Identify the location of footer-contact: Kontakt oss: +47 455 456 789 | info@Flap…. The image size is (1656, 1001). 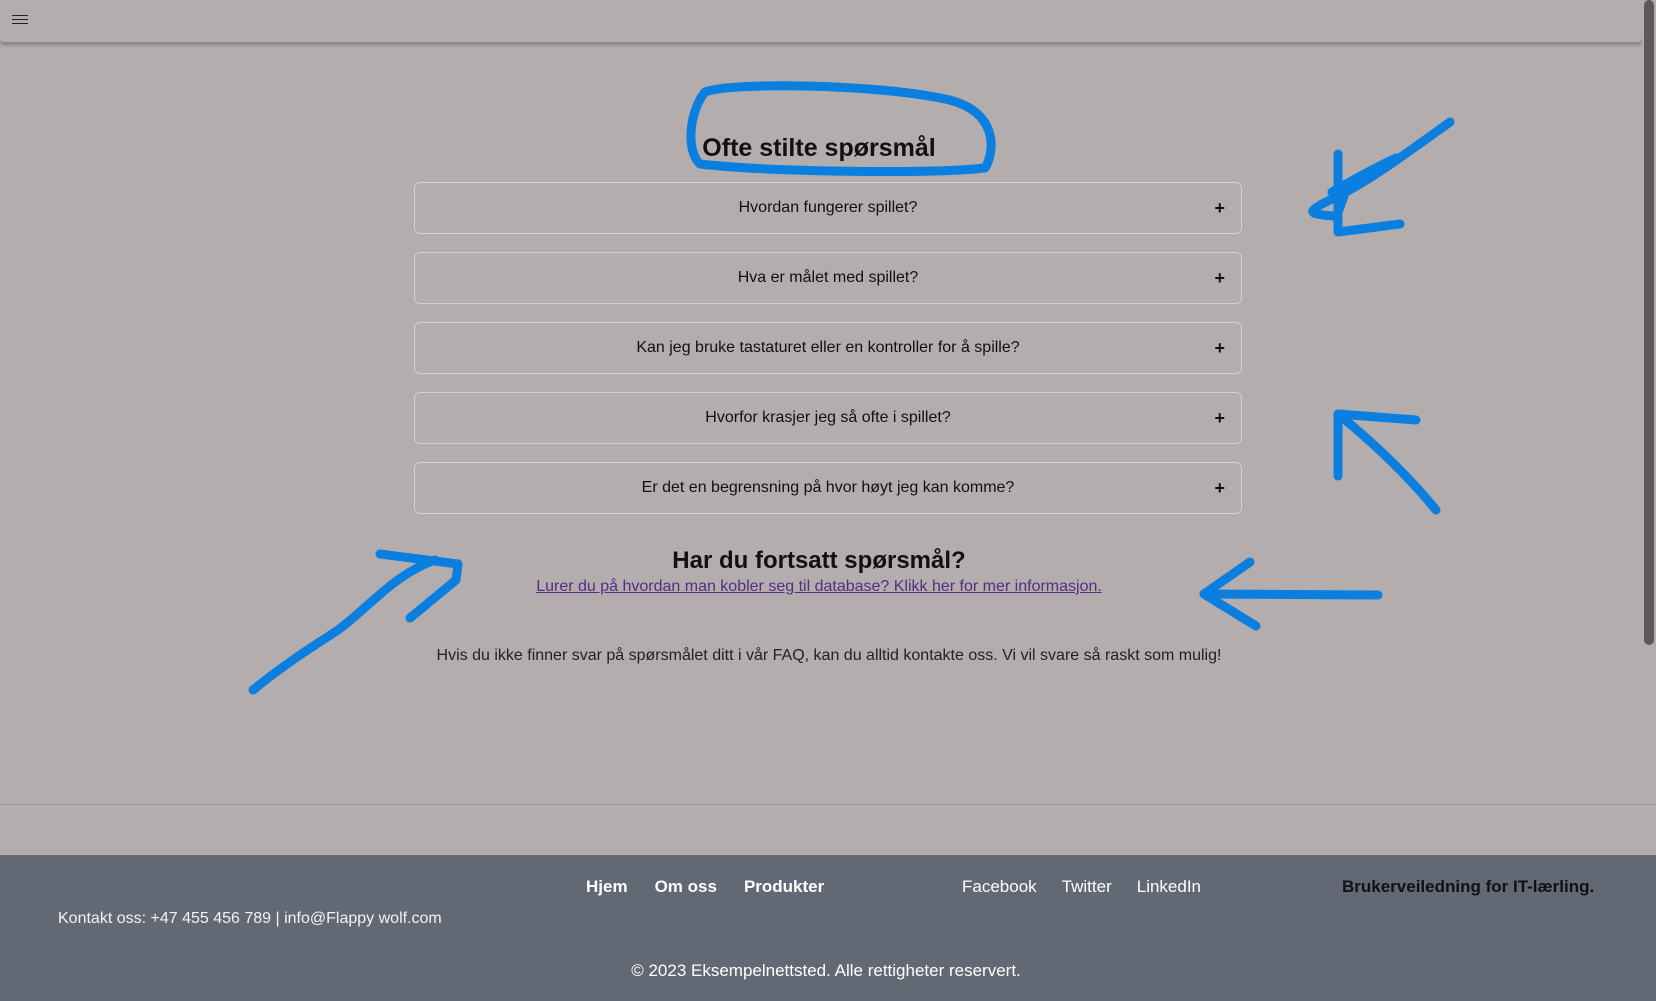
(250, 918).